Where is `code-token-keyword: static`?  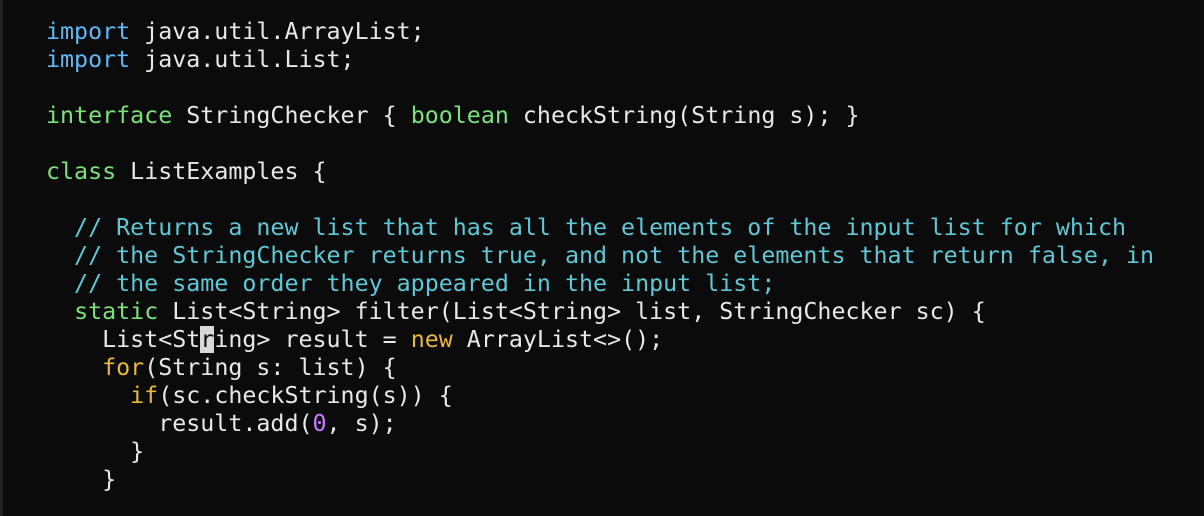
code-token-keyword: static is located at coordinates (116, 311).